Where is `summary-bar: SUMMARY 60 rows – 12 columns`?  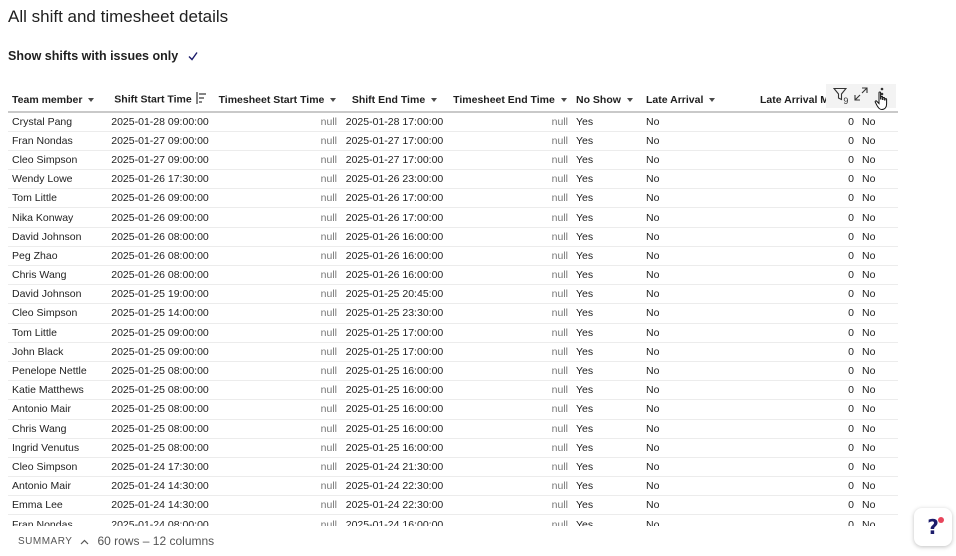 summary-bar: SUMMARY 60 rows – 12 columns is located at coordinates (478, 541).